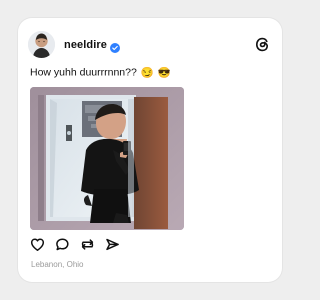 This screenshot has width=320, height=300. What do you see at coordinates (112, 244) in the screenshot?
I see `send-icon` at bounding box center [112, 244].